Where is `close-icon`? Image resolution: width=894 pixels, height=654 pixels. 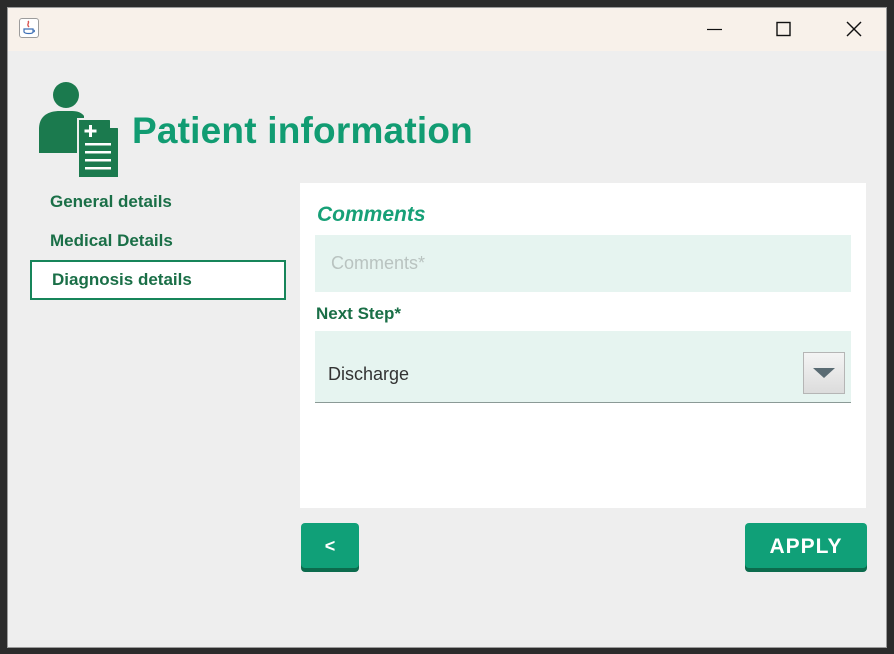 close-icon is located at coordinates (854, 29).